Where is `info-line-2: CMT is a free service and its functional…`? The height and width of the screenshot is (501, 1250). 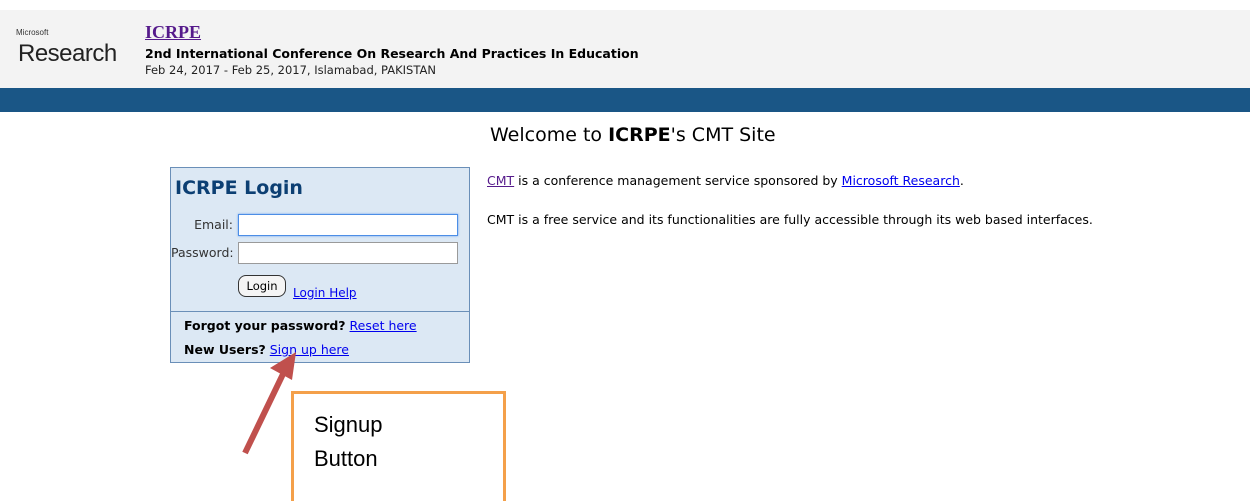 info-line-2: CMT is a free service and its functional… is located at coordinates (790, 219).